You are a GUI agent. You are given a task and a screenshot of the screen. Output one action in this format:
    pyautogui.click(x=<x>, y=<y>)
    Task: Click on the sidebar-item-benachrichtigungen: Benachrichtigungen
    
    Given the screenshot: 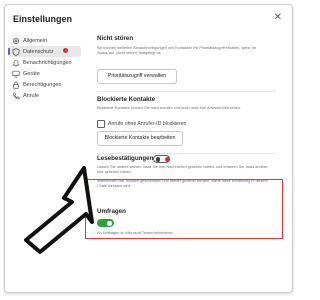 What is the action you would take?
    pyautogui.click(x=44, y=62)
    